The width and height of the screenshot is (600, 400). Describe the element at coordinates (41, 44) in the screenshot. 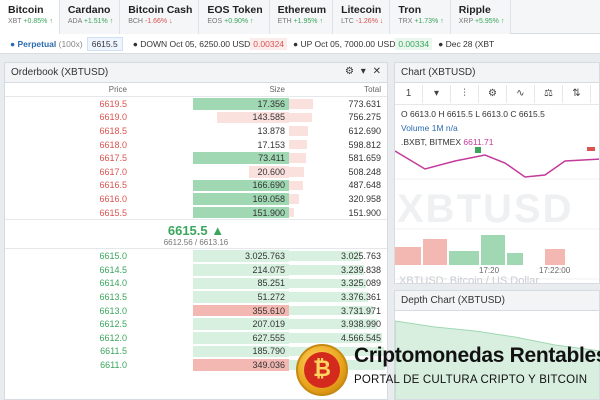

I see `perpetual-contract: ● Perpetual (100x)` at that location.